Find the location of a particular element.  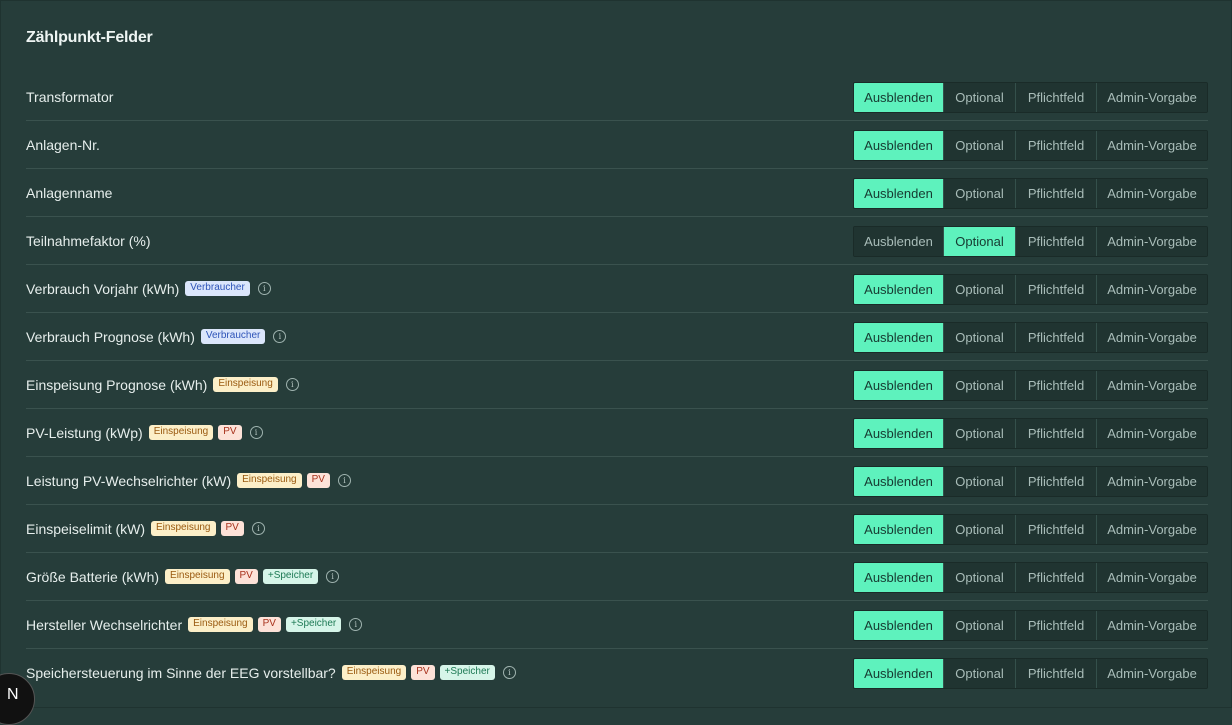

field-label-text: Einspeisung Prognose (kWh) is located at coordinates (117, 384).